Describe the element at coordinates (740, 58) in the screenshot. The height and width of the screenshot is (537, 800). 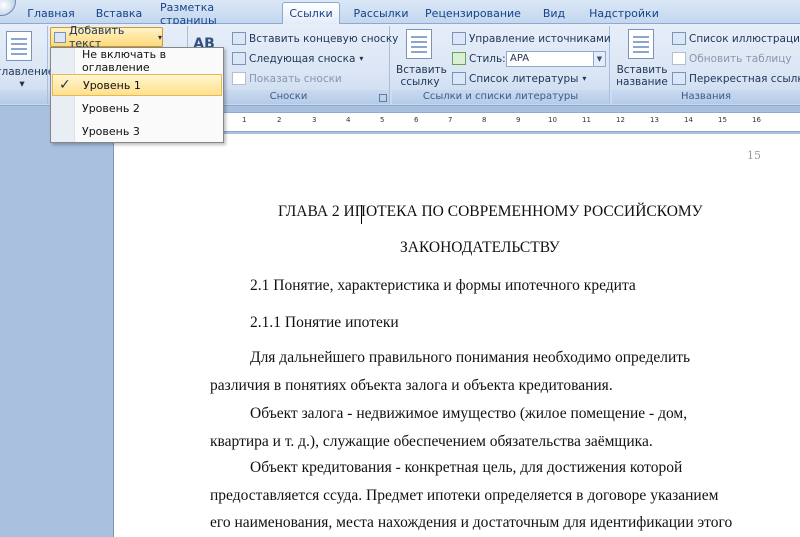
I see `update-table-label: Обновить таблицу` at that location.